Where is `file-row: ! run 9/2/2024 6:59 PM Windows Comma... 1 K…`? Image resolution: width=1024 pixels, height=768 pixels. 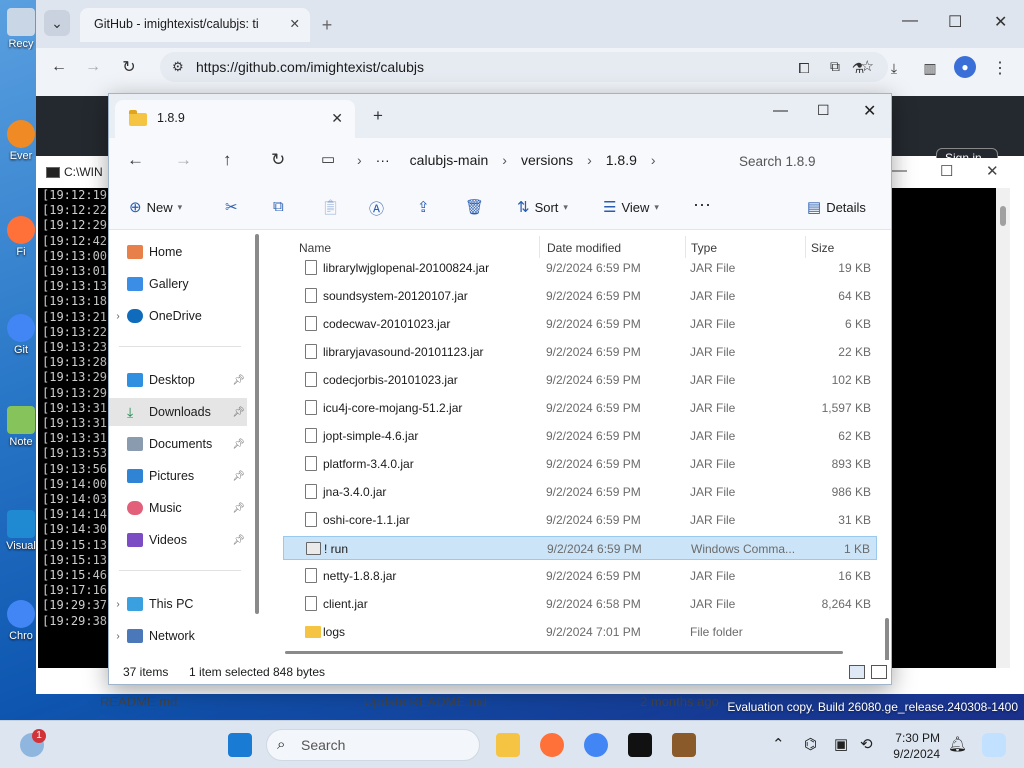
file-row: ! run 9/2/2024 6:59 PM Windows Comma... 1 K… is located at coordinates (580, 548).